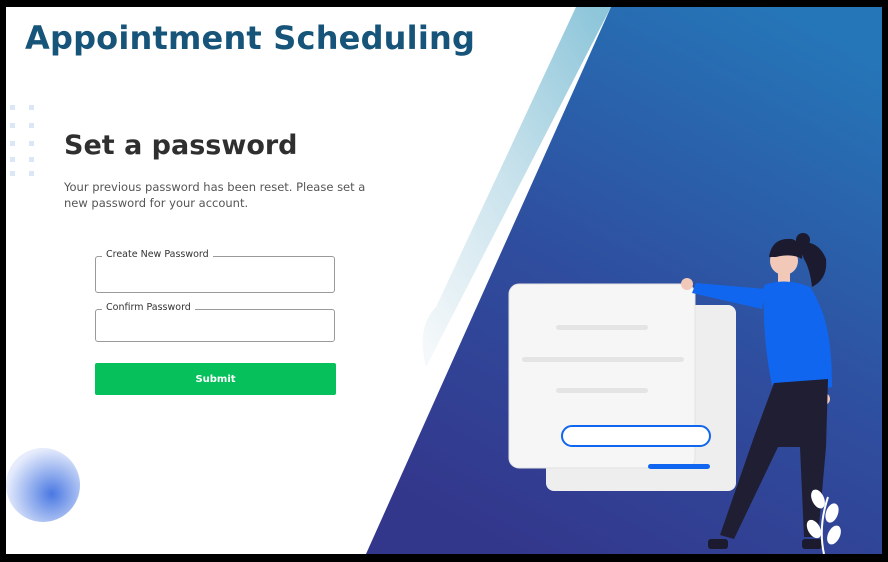 The width and height of the screenshot is (888, 562). I want to click on new-password-label: Create New Password, so click(157, 254).